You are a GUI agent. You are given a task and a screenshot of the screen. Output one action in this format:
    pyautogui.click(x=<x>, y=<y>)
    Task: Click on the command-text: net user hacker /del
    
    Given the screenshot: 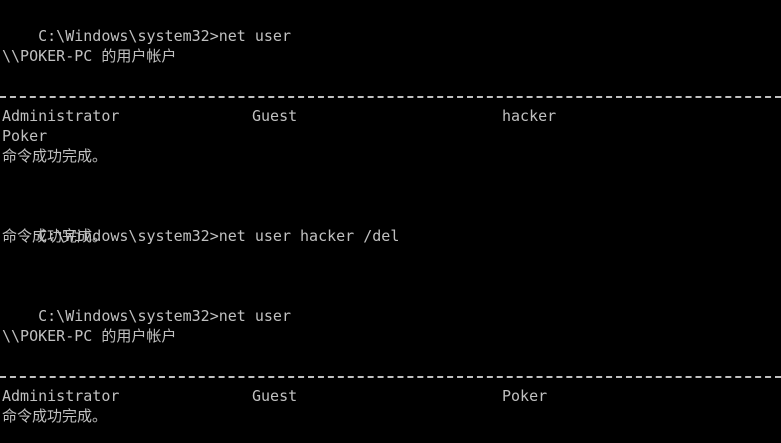 What is the action you would take?
    pyautogui.click(x=309, y=236)
    